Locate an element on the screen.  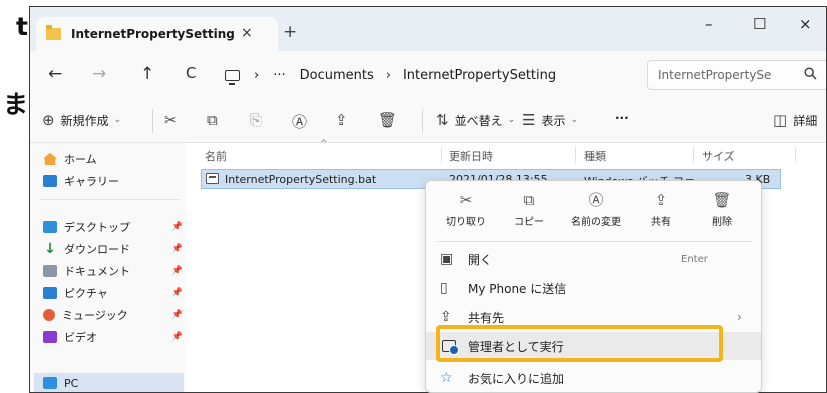
new-tab-button: + is located at coordinates (290, 32).